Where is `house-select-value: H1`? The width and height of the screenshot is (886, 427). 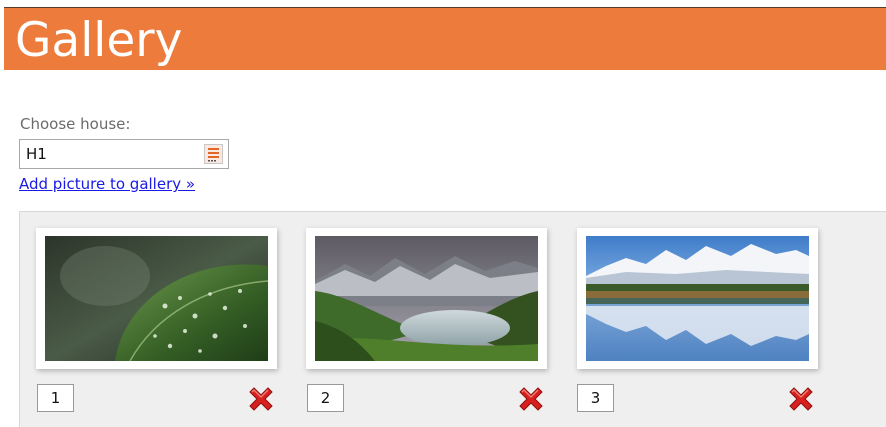 house-select-value: H1 is located at coordinates (36, 154).